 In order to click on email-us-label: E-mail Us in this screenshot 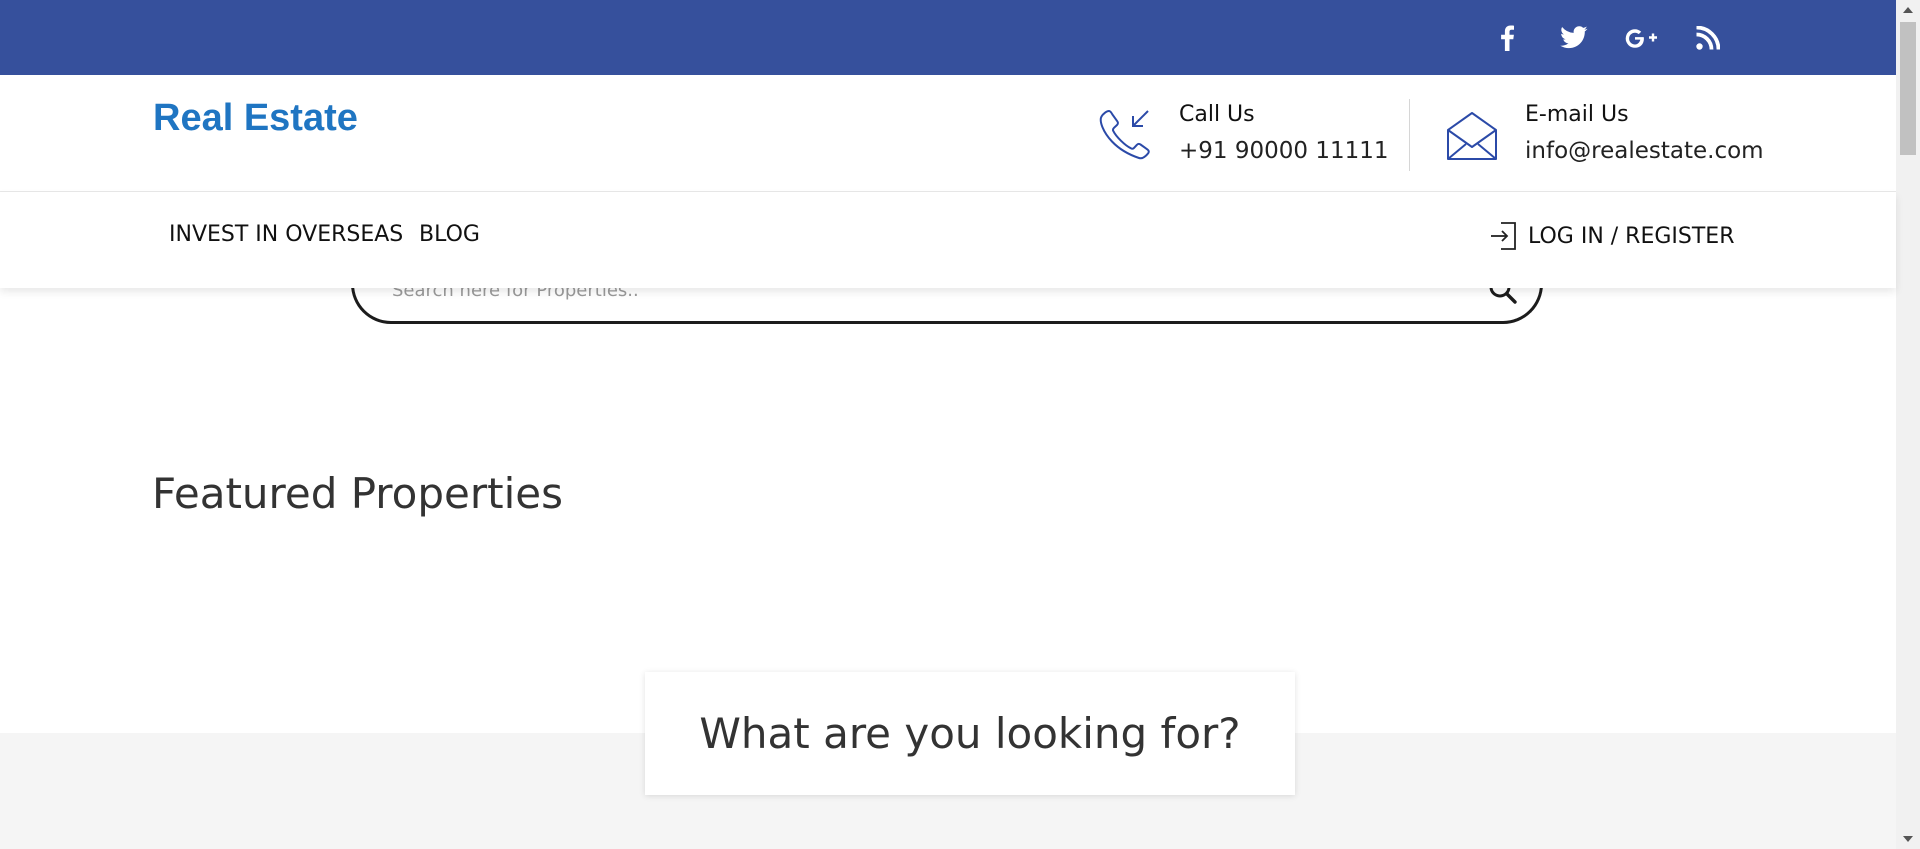, I will do `click(1577, 114)`.